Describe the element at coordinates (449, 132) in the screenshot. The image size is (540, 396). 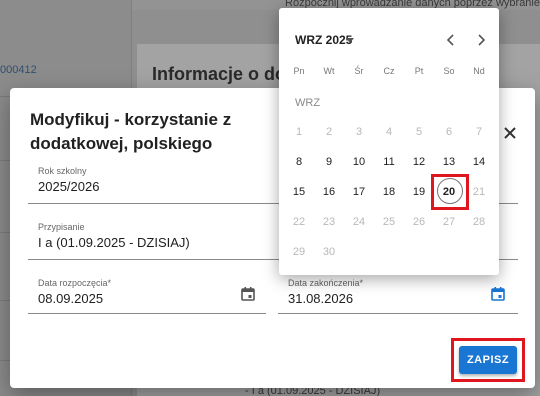
I see `calendar-day: 6` at that location.